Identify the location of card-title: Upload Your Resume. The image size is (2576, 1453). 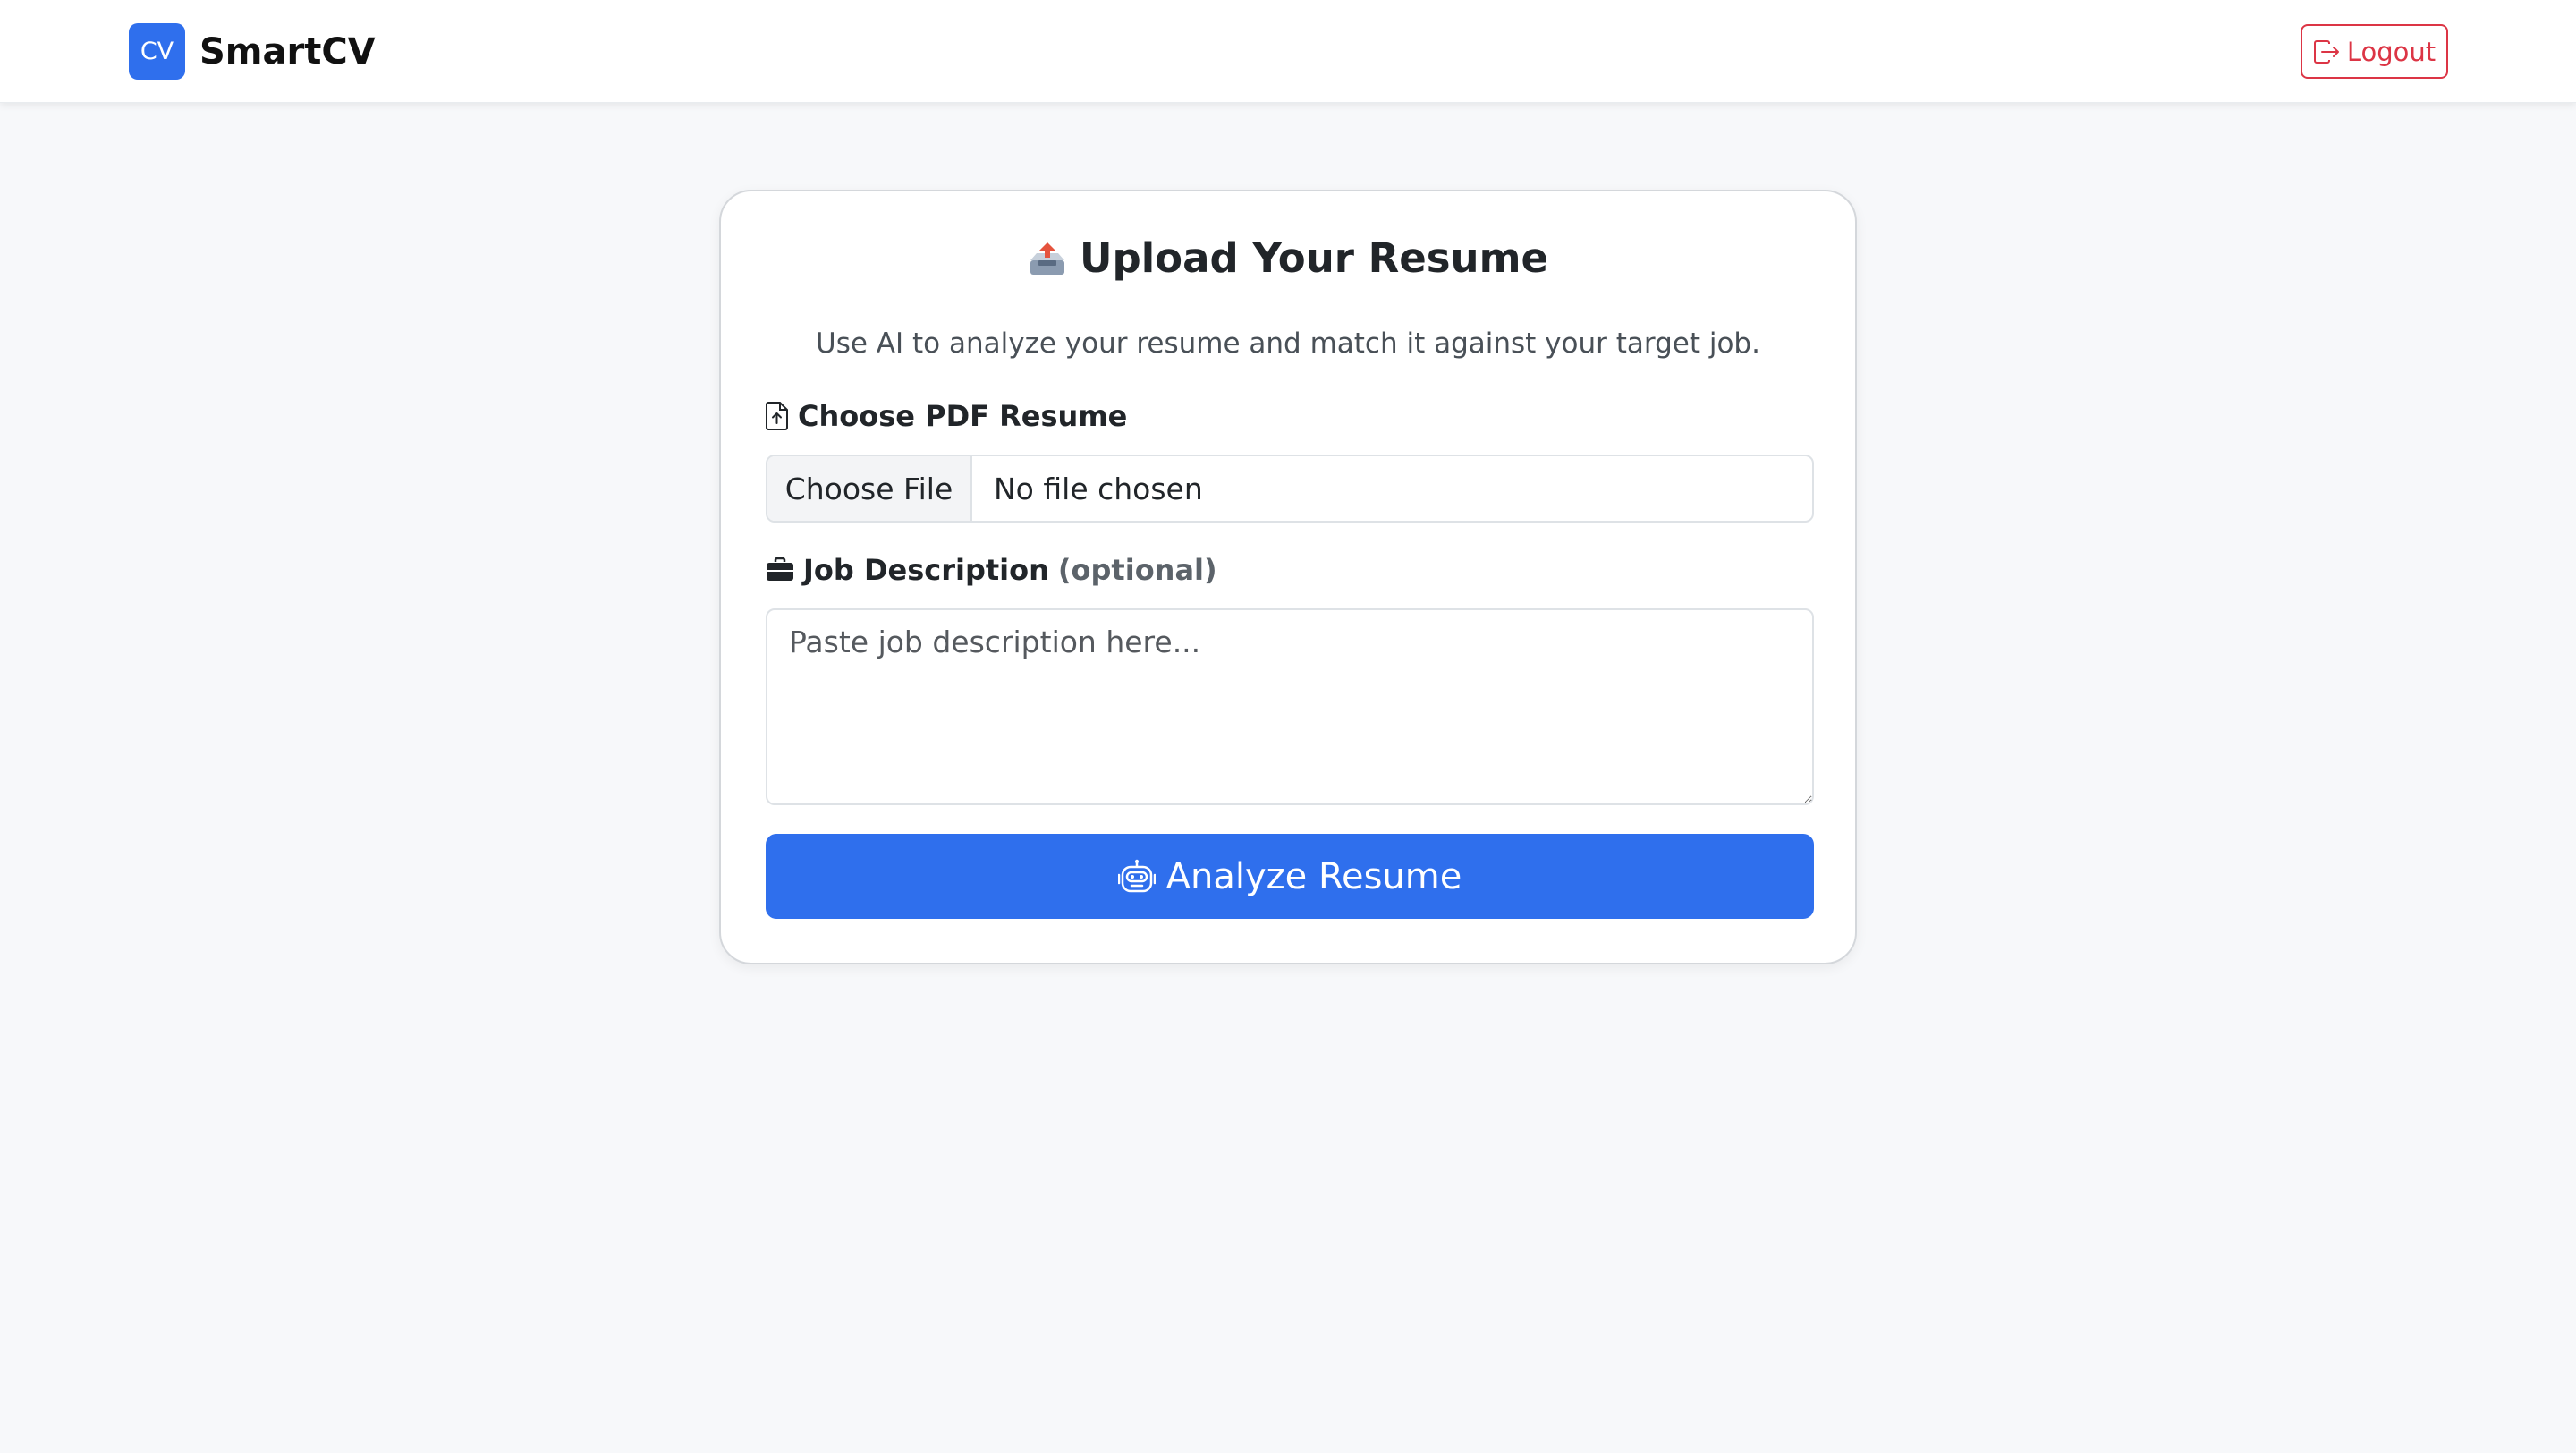
(1288, 258).